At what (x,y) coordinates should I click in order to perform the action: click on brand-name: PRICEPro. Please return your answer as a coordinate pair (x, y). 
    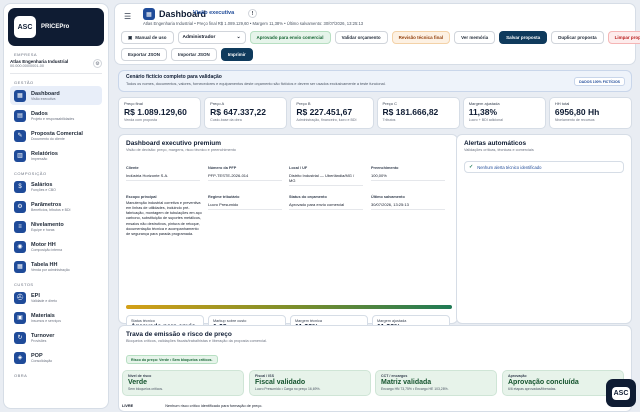
    Looking at the image, I should click on (55, 27).